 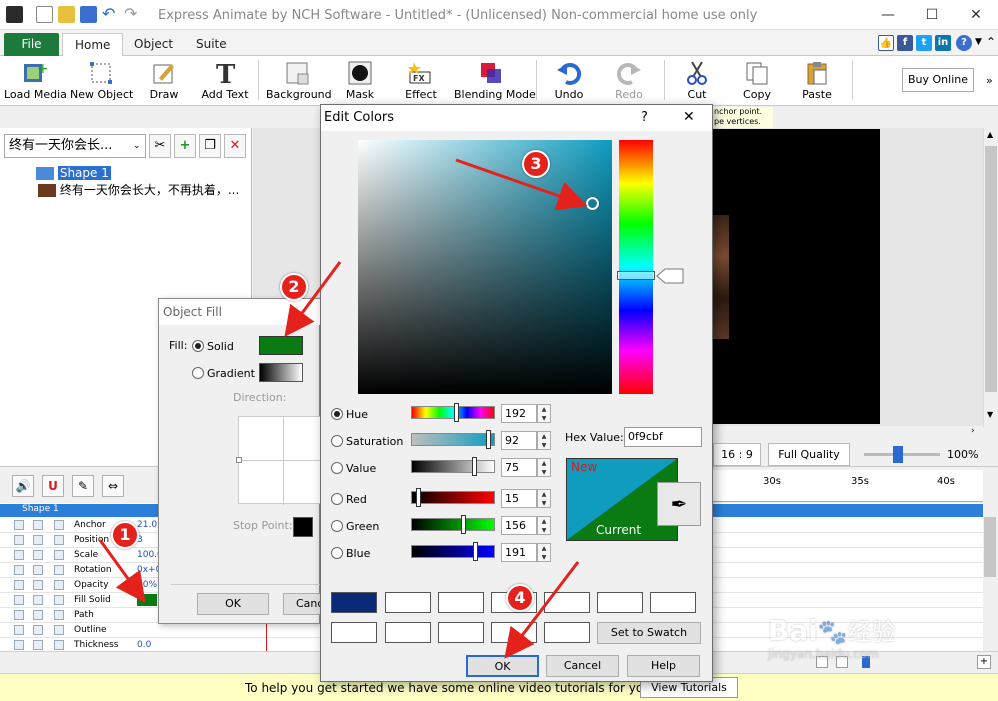 I want to click on annotation-badge: 3, so click(x=536, y=164).